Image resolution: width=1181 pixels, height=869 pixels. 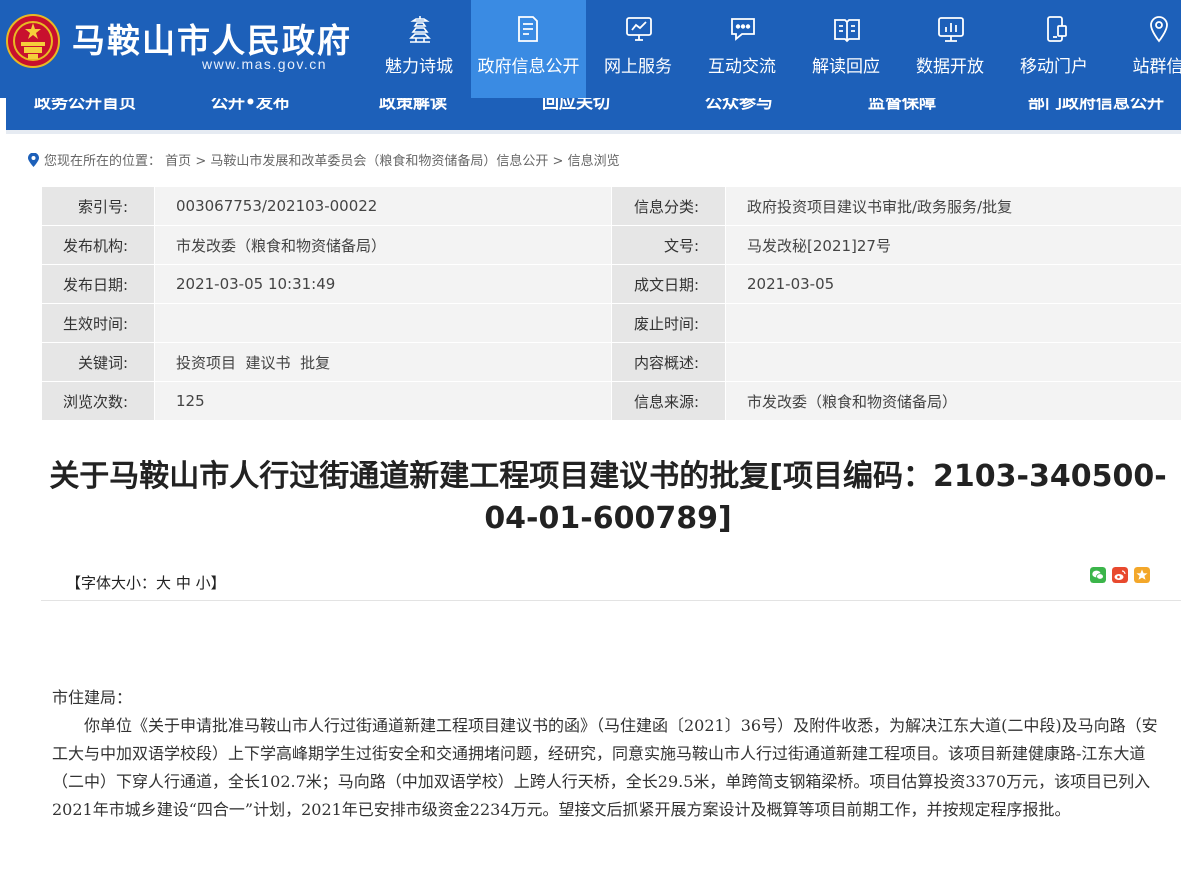 What do you see at coordinates (98, 206) in the screenshot?
I see `meta-label: 索引号:` at bounding box center [98, 206].